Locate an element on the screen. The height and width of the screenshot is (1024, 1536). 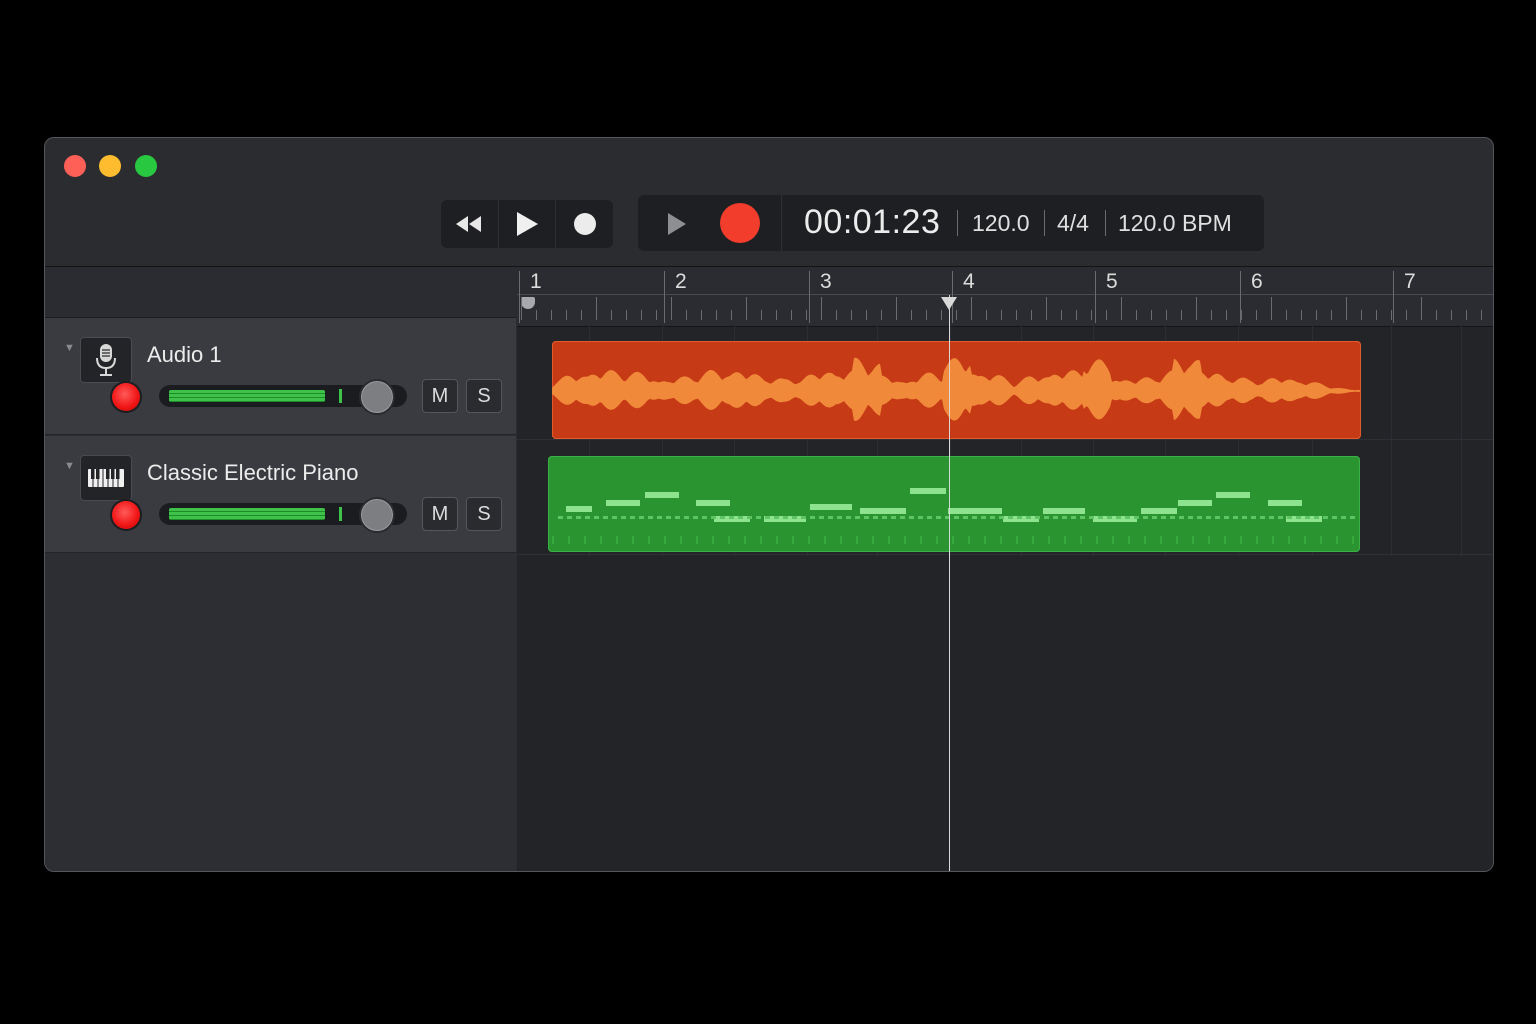
ruler-bar-number: 6 is located at coordinates (1257, 281).